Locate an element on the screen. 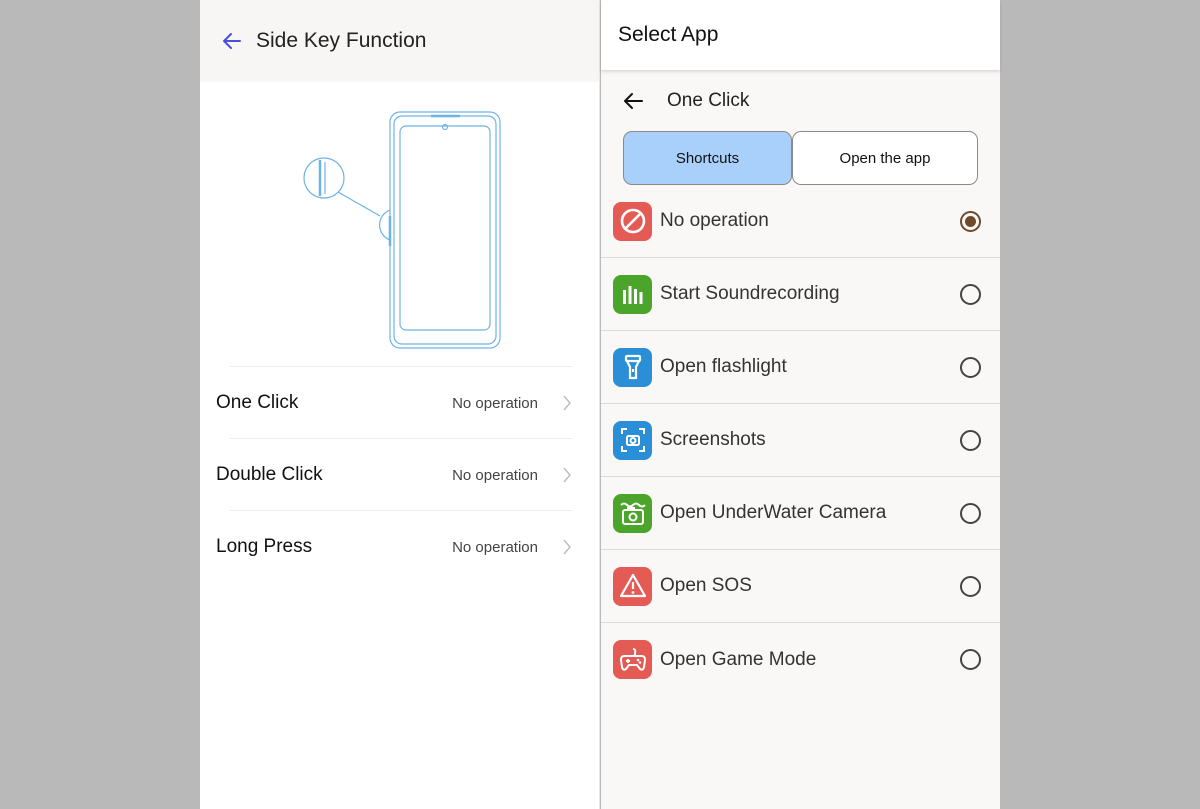 The height and width of the screenshot is (809, 1200). option-label: Open Game Mode is located at coordinates (738, 659).